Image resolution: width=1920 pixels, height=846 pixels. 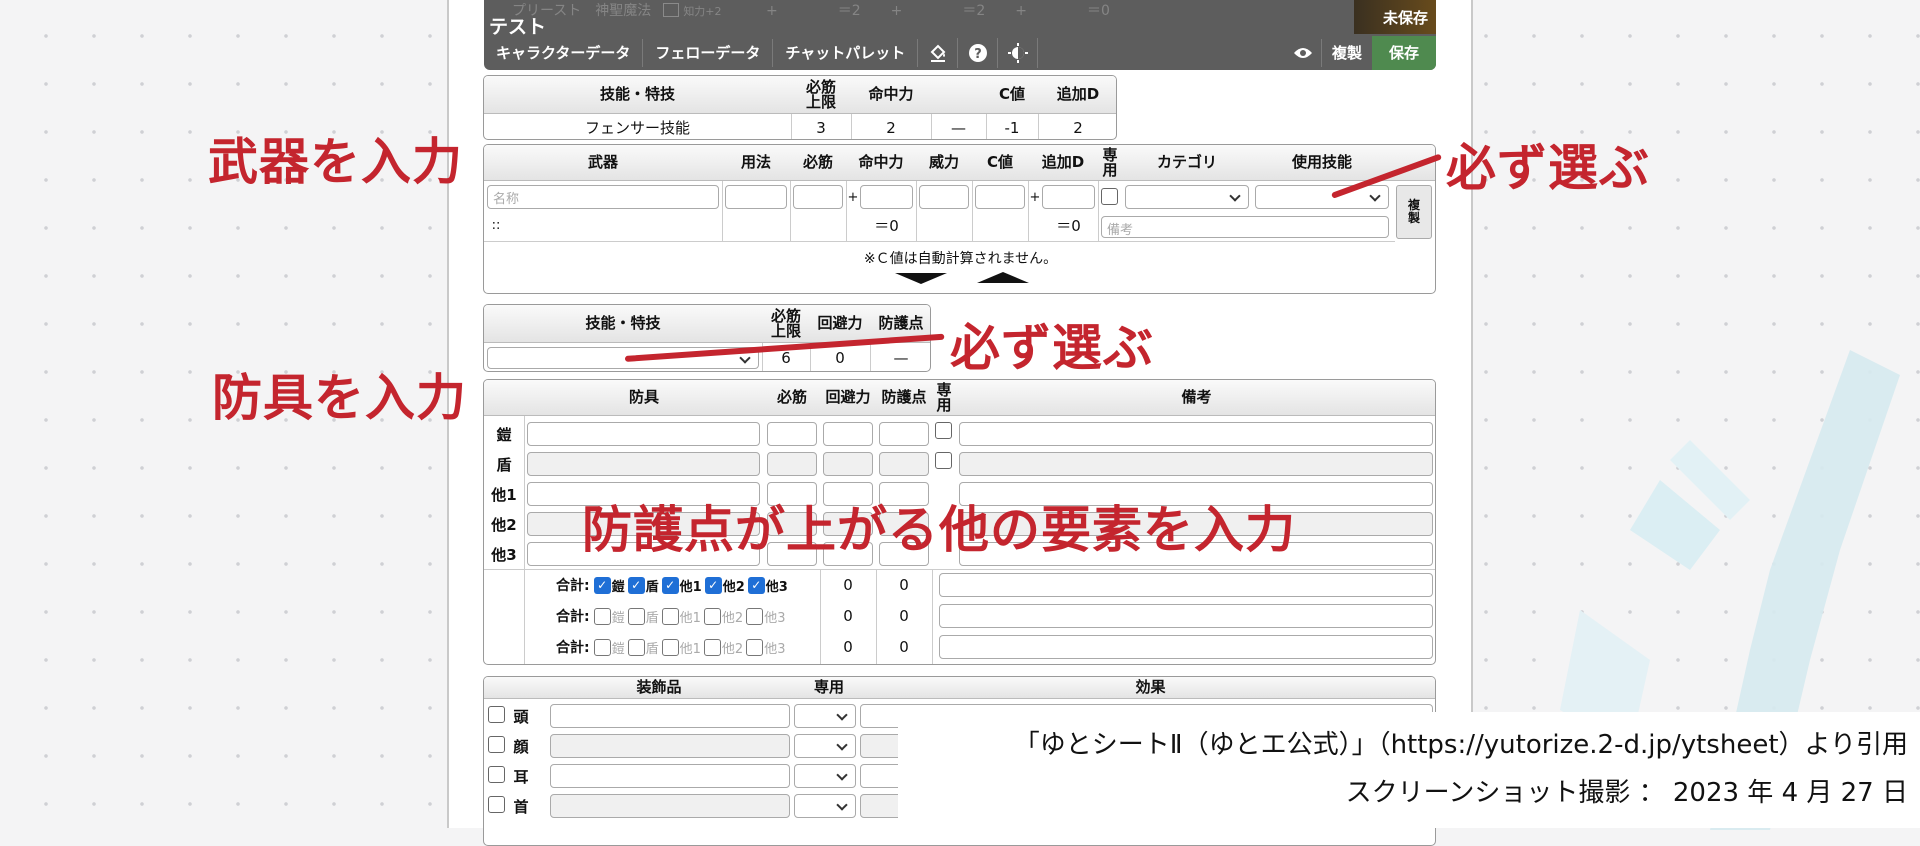 I want to click on drag-handle-icon: ::, so click(x=496, y=225).